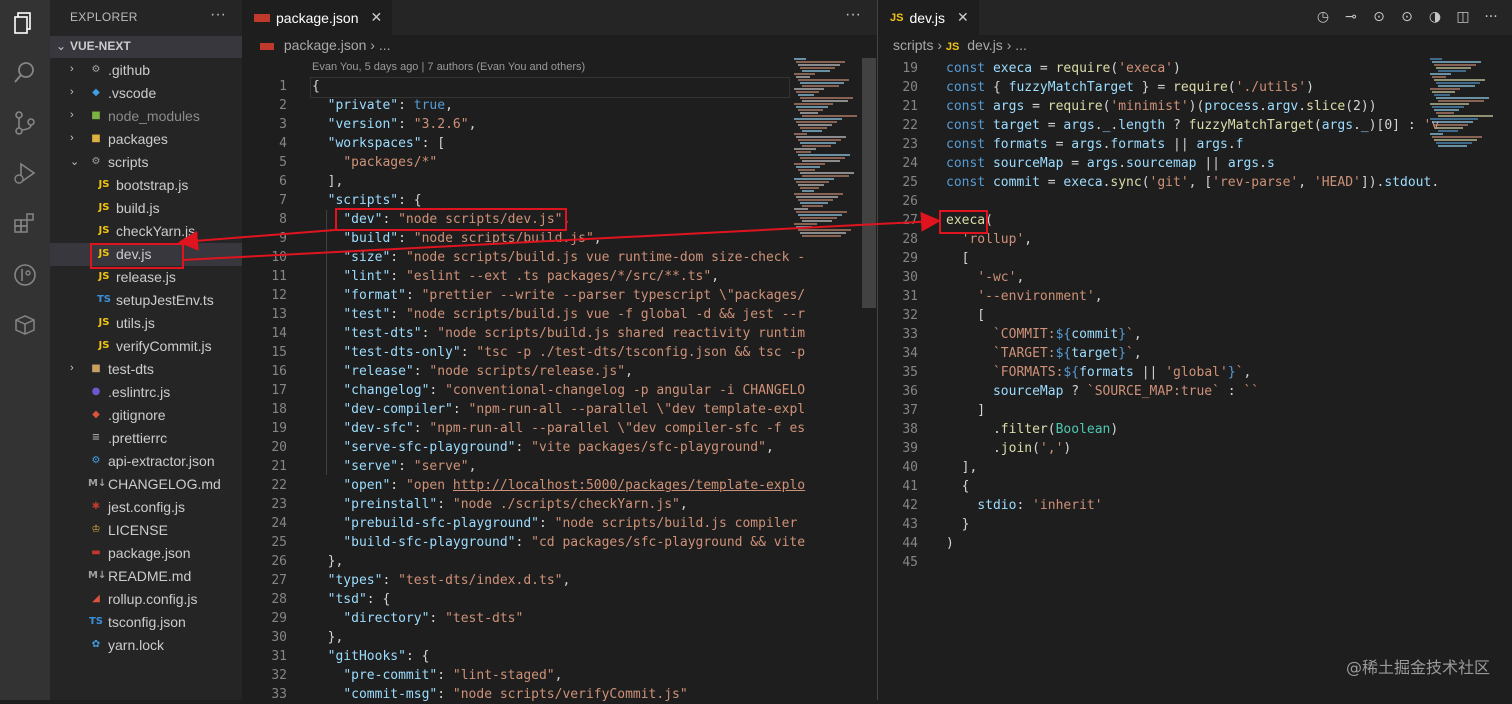 The image size is (1512, 704). What do you see at coordinates (146, 438) in the screenshot?
I see `tree-item: ≡ .prettierrc` at bounding box center [146, 438].